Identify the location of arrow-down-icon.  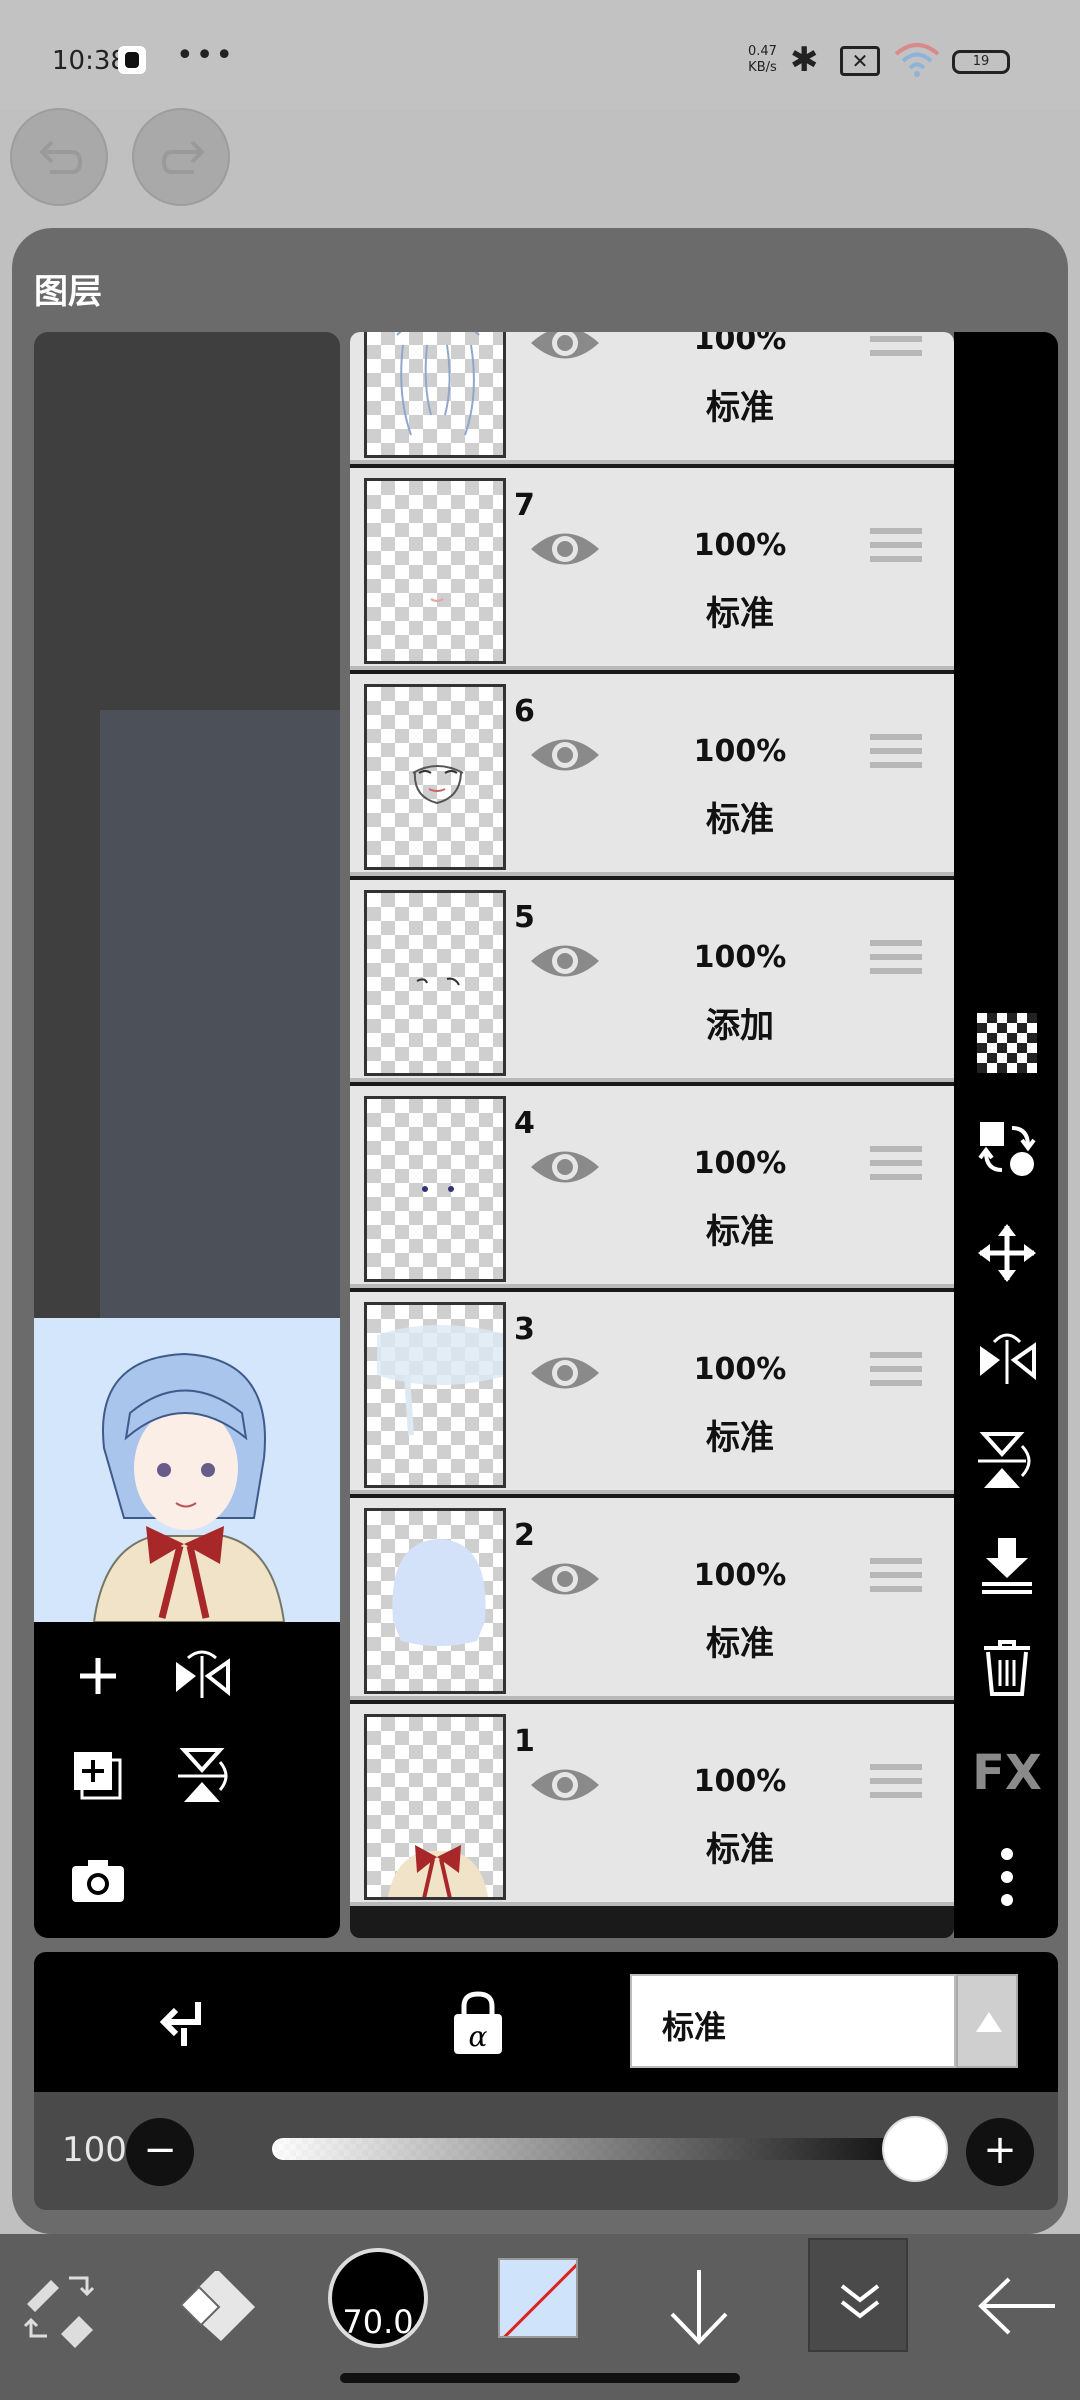
(699, 2307).